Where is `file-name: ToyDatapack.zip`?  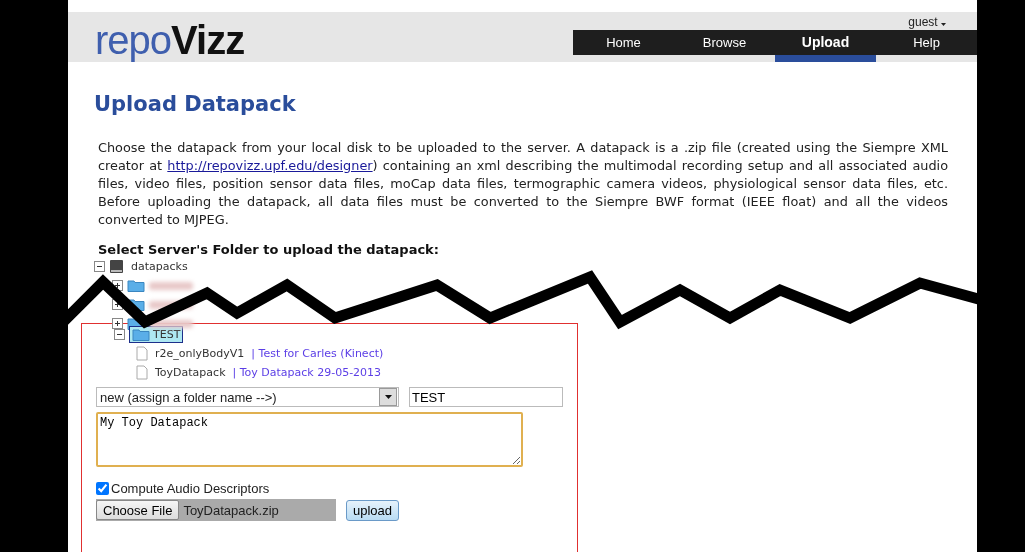
file-name: ToyDatapack.zip is located at coordinates (231, 510).